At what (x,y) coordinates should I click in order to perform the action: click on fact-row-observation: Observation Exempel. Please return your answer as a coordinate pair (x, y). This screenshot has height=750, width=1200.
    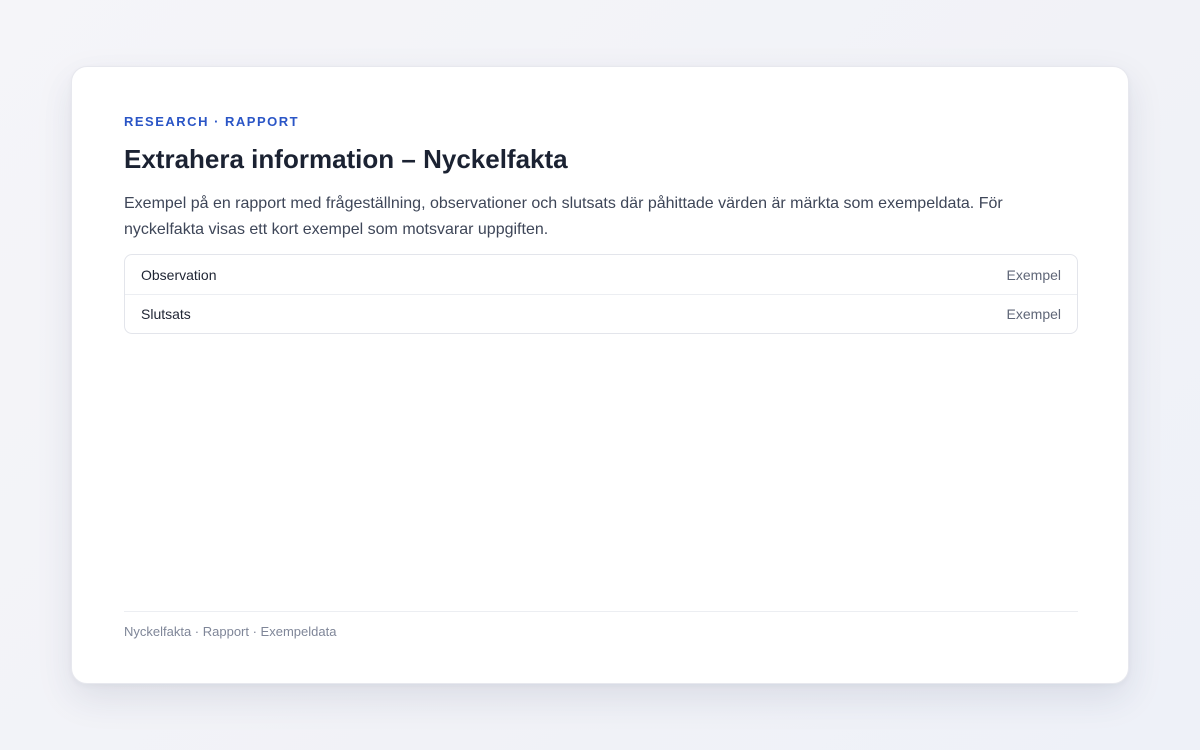
    Looking at the image, I should click on (601, 274).